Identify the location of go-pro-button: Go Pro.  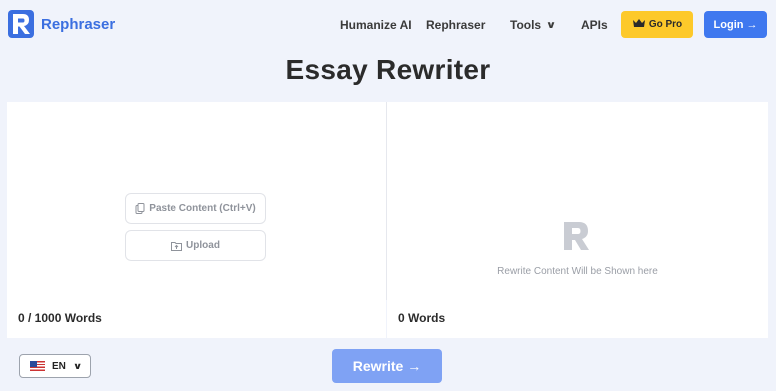
(657, 24).